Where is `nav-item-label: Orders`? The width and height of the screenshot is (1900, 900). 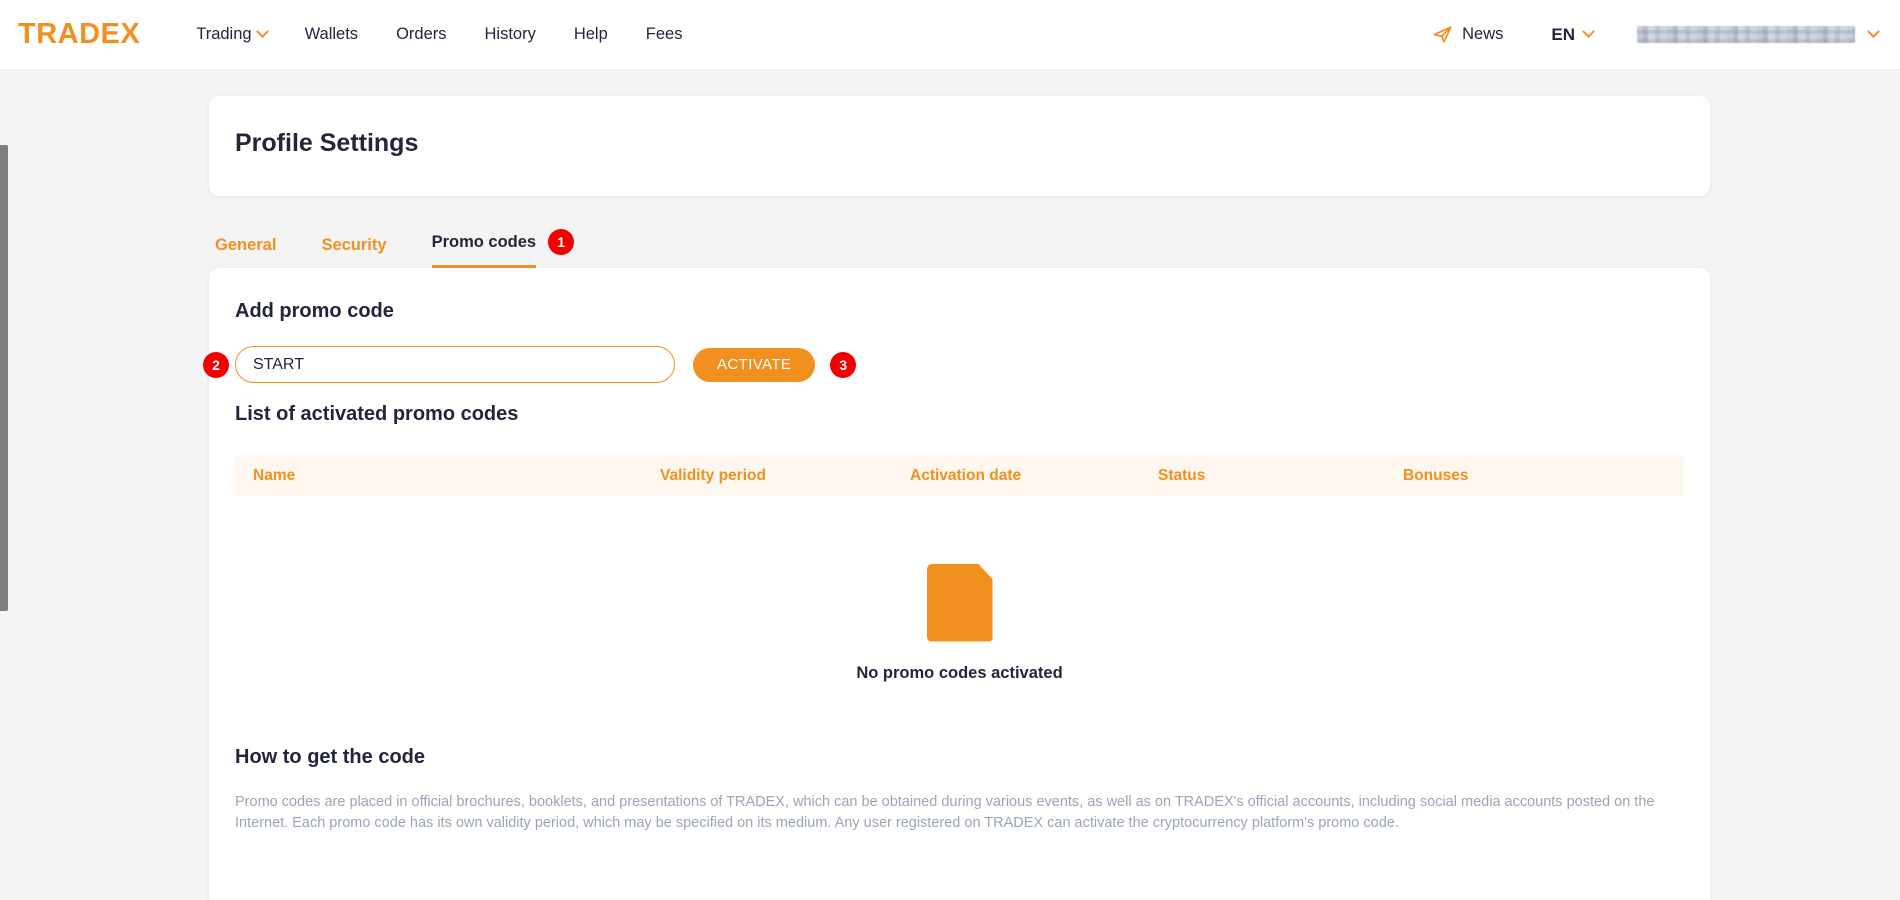 nav-item-label: Orders is located at coordinates (421, 34).